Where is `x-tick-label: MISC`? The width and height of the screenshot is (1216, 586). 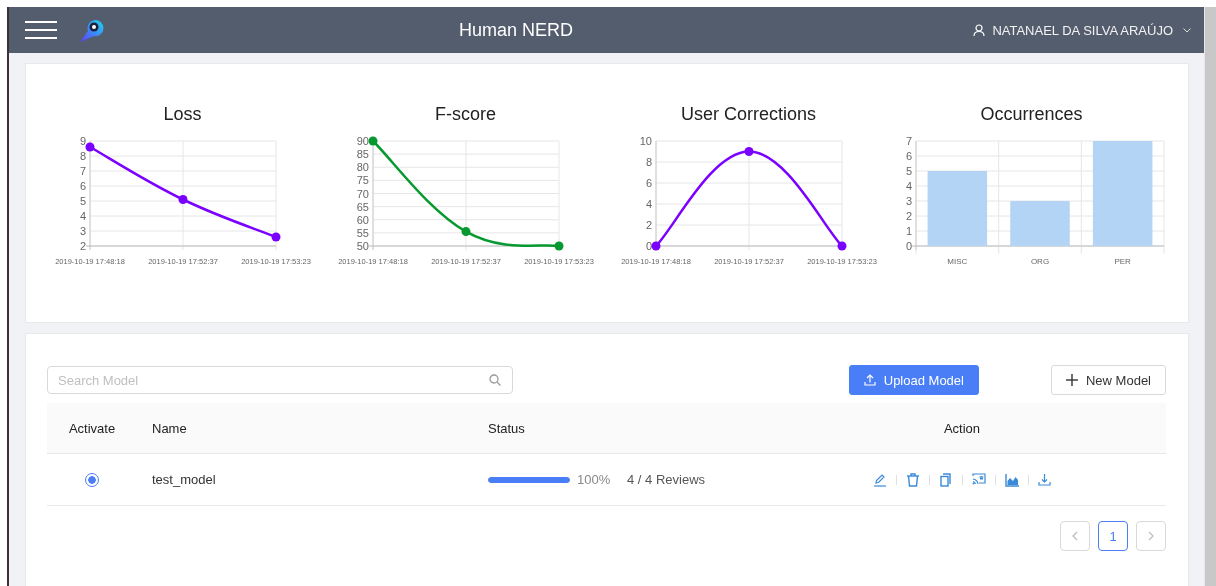 x-tick-label: MISC is located at coordinates (957, 261).